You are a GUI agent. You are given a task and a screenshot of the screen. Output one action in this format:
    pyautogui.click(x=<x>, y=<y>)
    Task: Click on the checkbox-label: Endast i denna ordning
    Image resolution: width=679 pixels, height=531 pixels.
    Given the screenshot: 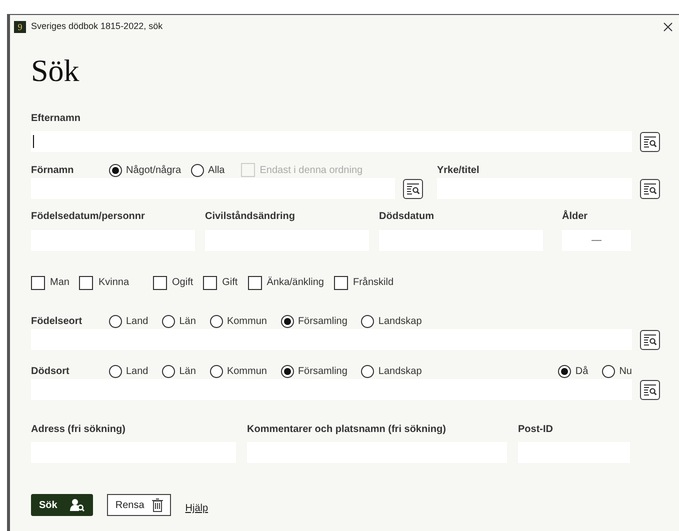 What is the action you would take?
    pyautogui.click(x=311, y=171)
    